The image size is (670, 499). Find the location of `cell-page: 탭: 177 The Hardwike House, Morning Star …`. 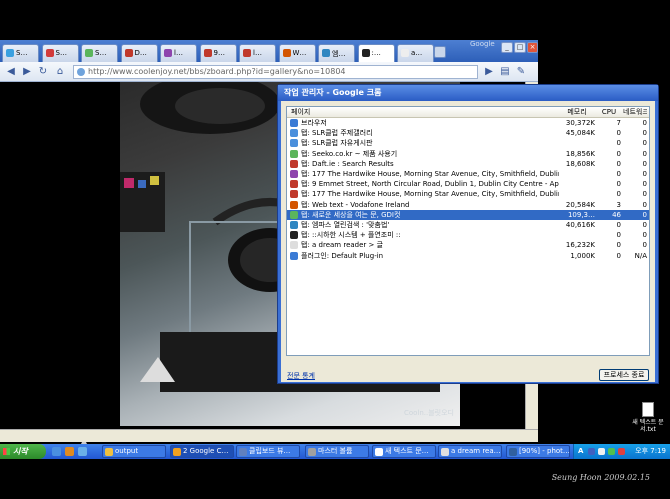

cell-page: 탭: 177 The Hardwike House, Morning Star … is located at coordinates (430, 174).